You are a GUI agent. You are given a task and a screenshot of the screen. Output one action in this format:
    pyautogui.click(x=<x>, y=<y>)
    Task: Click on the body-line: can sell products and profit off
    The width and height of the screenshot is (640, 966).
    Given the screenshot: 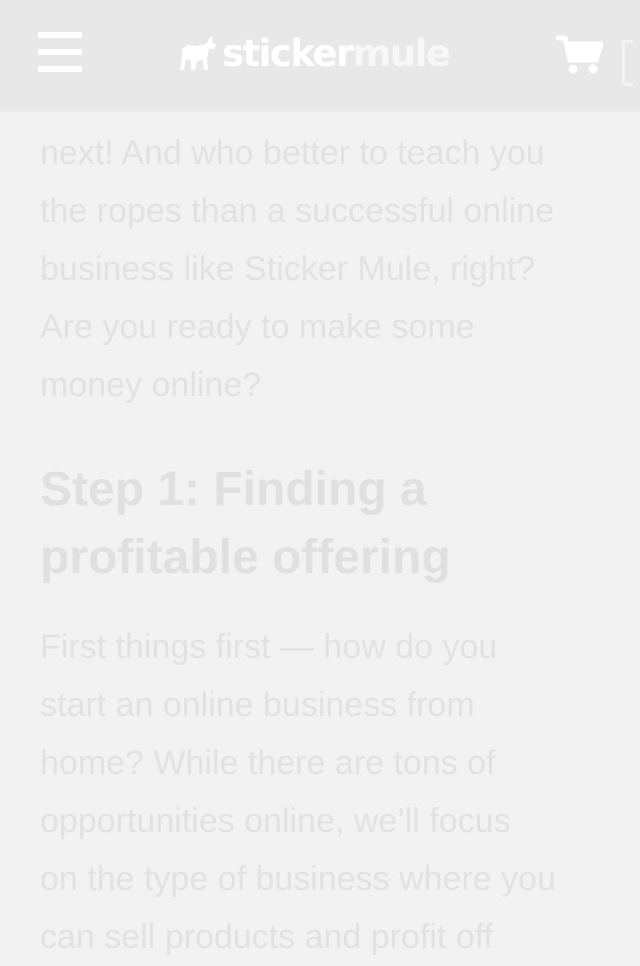 What is the action you would take?
    pyautogui.click(x=266, y=937)
    